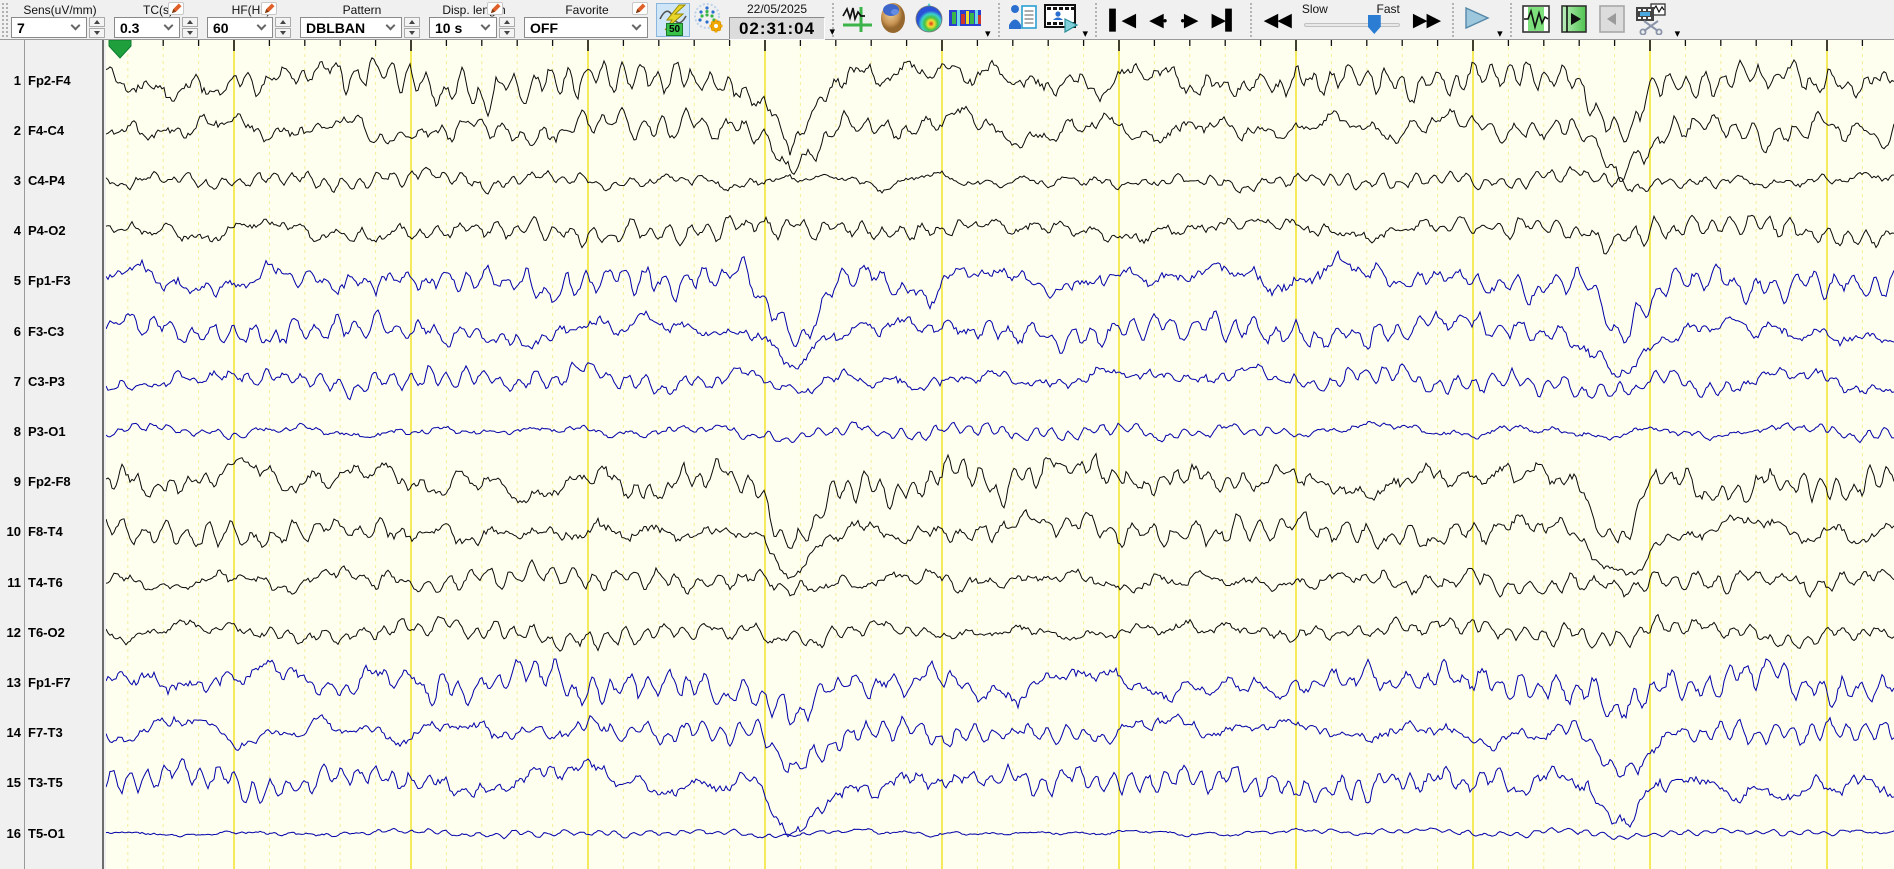 The height and width of the screenshot is (869, 1894). What do you see at coordinates (17, 231) in the screenshot?
I see `channel-number: 4` at bounding box center [17, 231].